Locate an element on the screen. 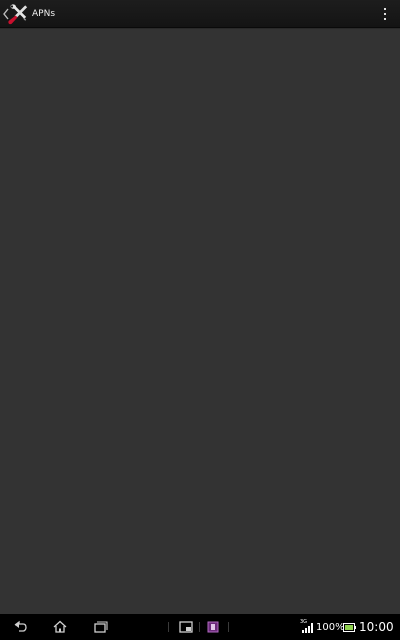  page-title: APNs is located at coordinates (44, 14).